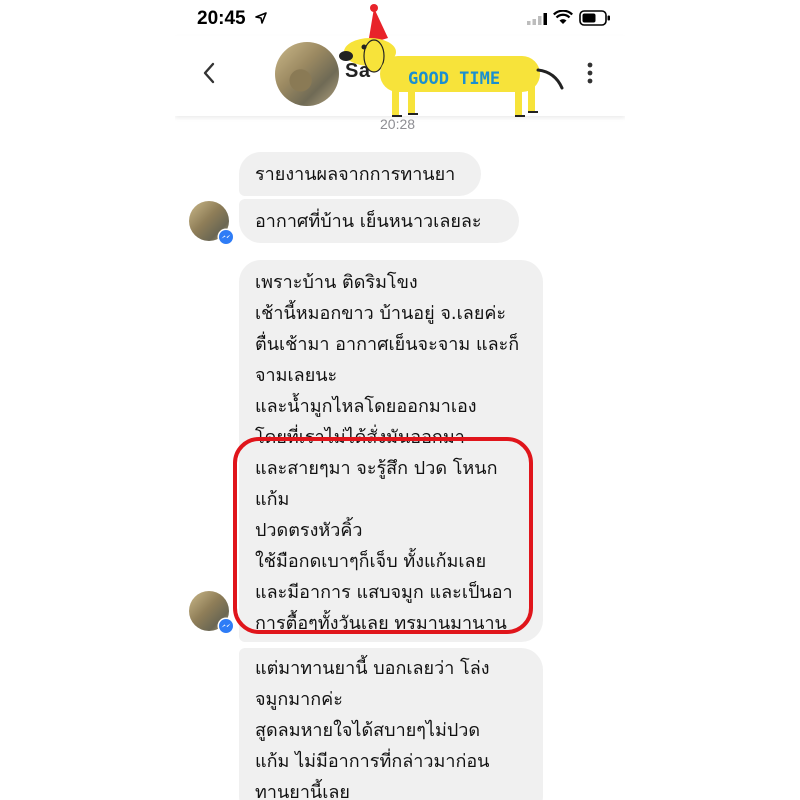 The height and width of the screenshot is (800, 800). Describe the element at coordinates (368, 730) in the screenshot. I see `message-line: สูดลมหายใจได้สบายๆไม่ปวด` at that location.